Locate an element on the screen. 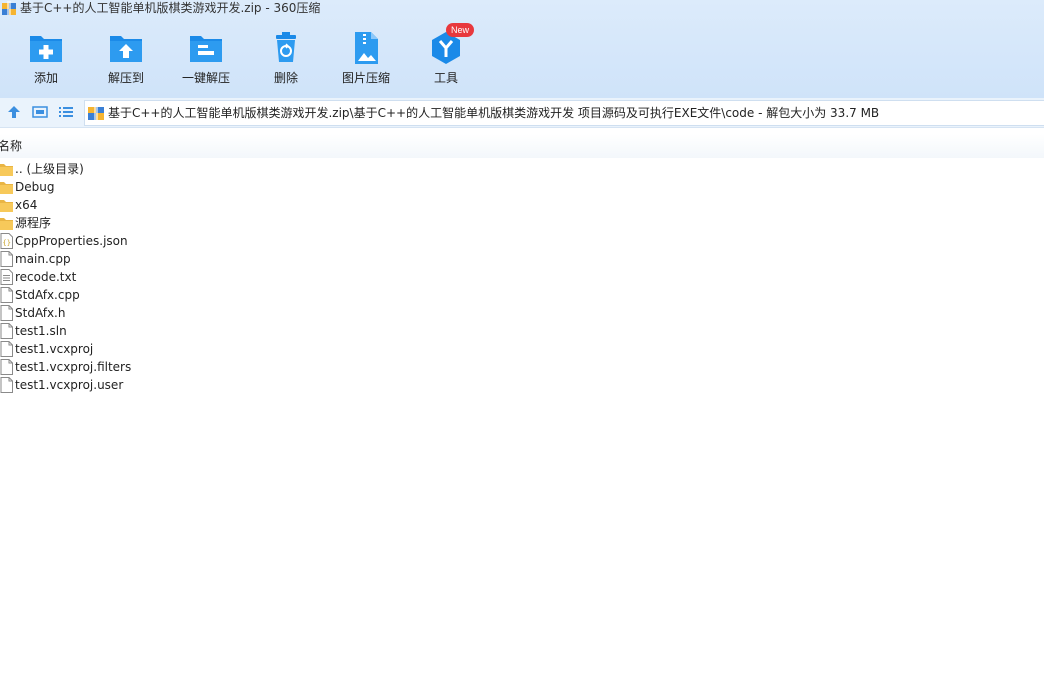 The image size is (1044, 693). file-name: Debug is located at coordinates (35, 187).